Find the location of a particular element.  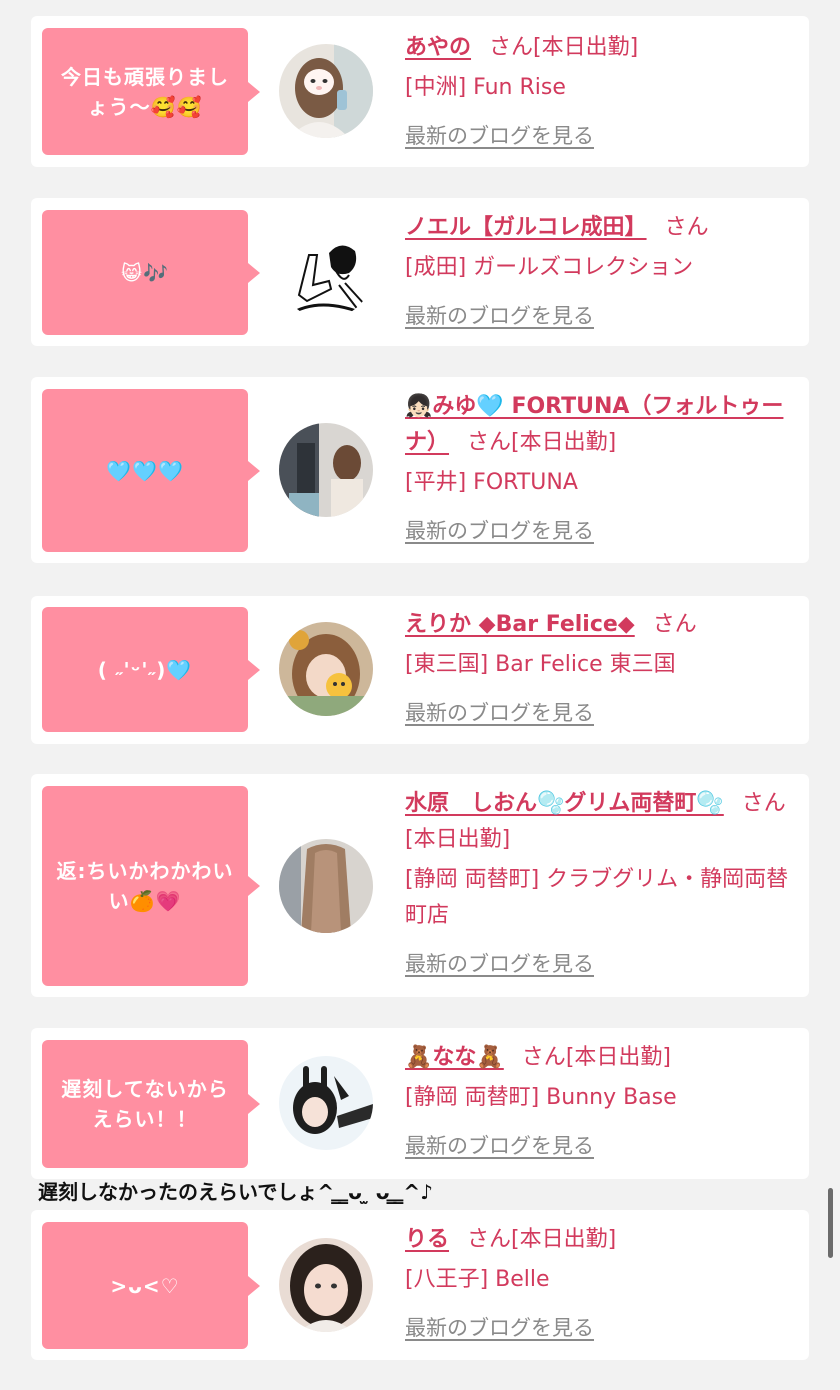

message-bubble: 遅刻してないからえらい！！ is located at coordinates (151, 1104).